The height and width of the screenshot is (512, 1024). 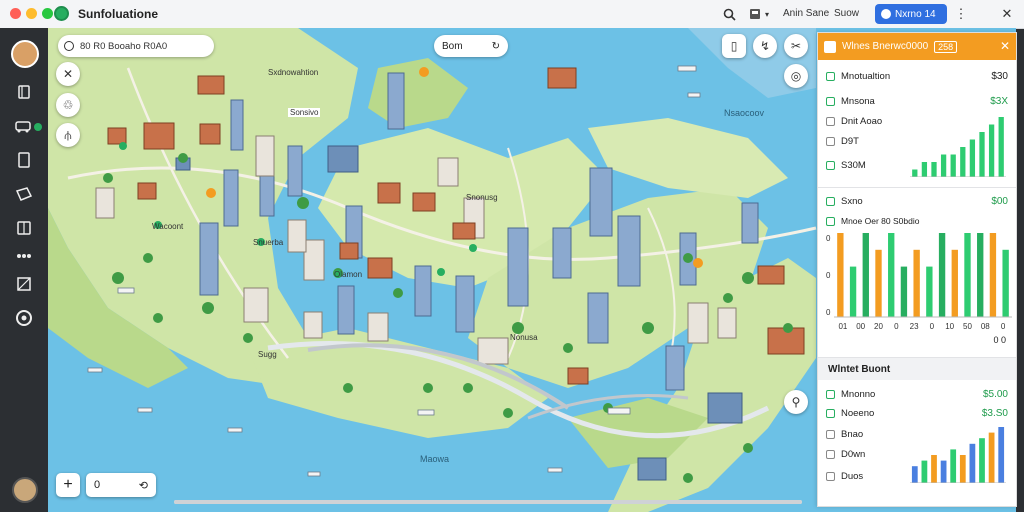 I want to click on scrollbar-thumb, so click(x=488, y=502).